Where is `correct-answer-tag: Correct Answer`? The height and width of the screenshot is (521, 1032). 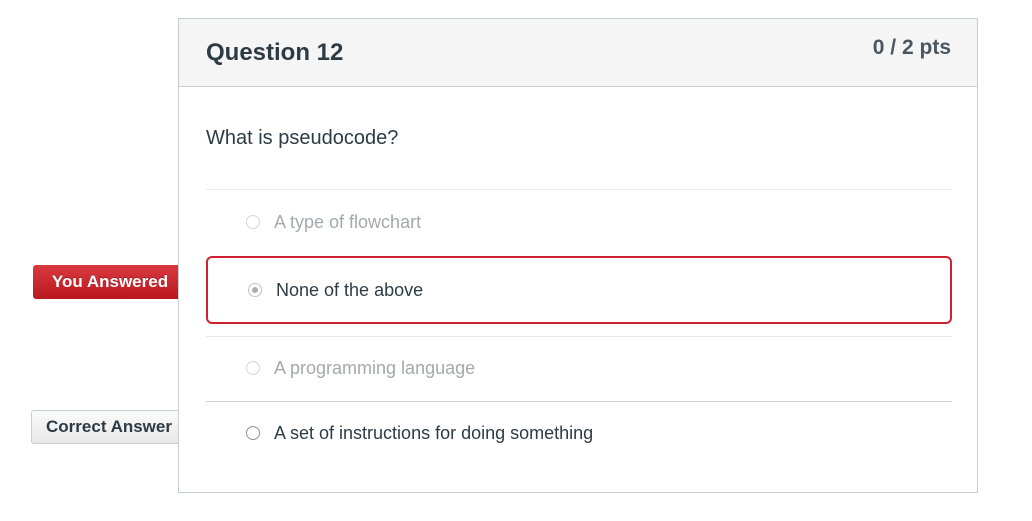 correct-answer-tag: Correct Answer is located at coordinates (115, 427).